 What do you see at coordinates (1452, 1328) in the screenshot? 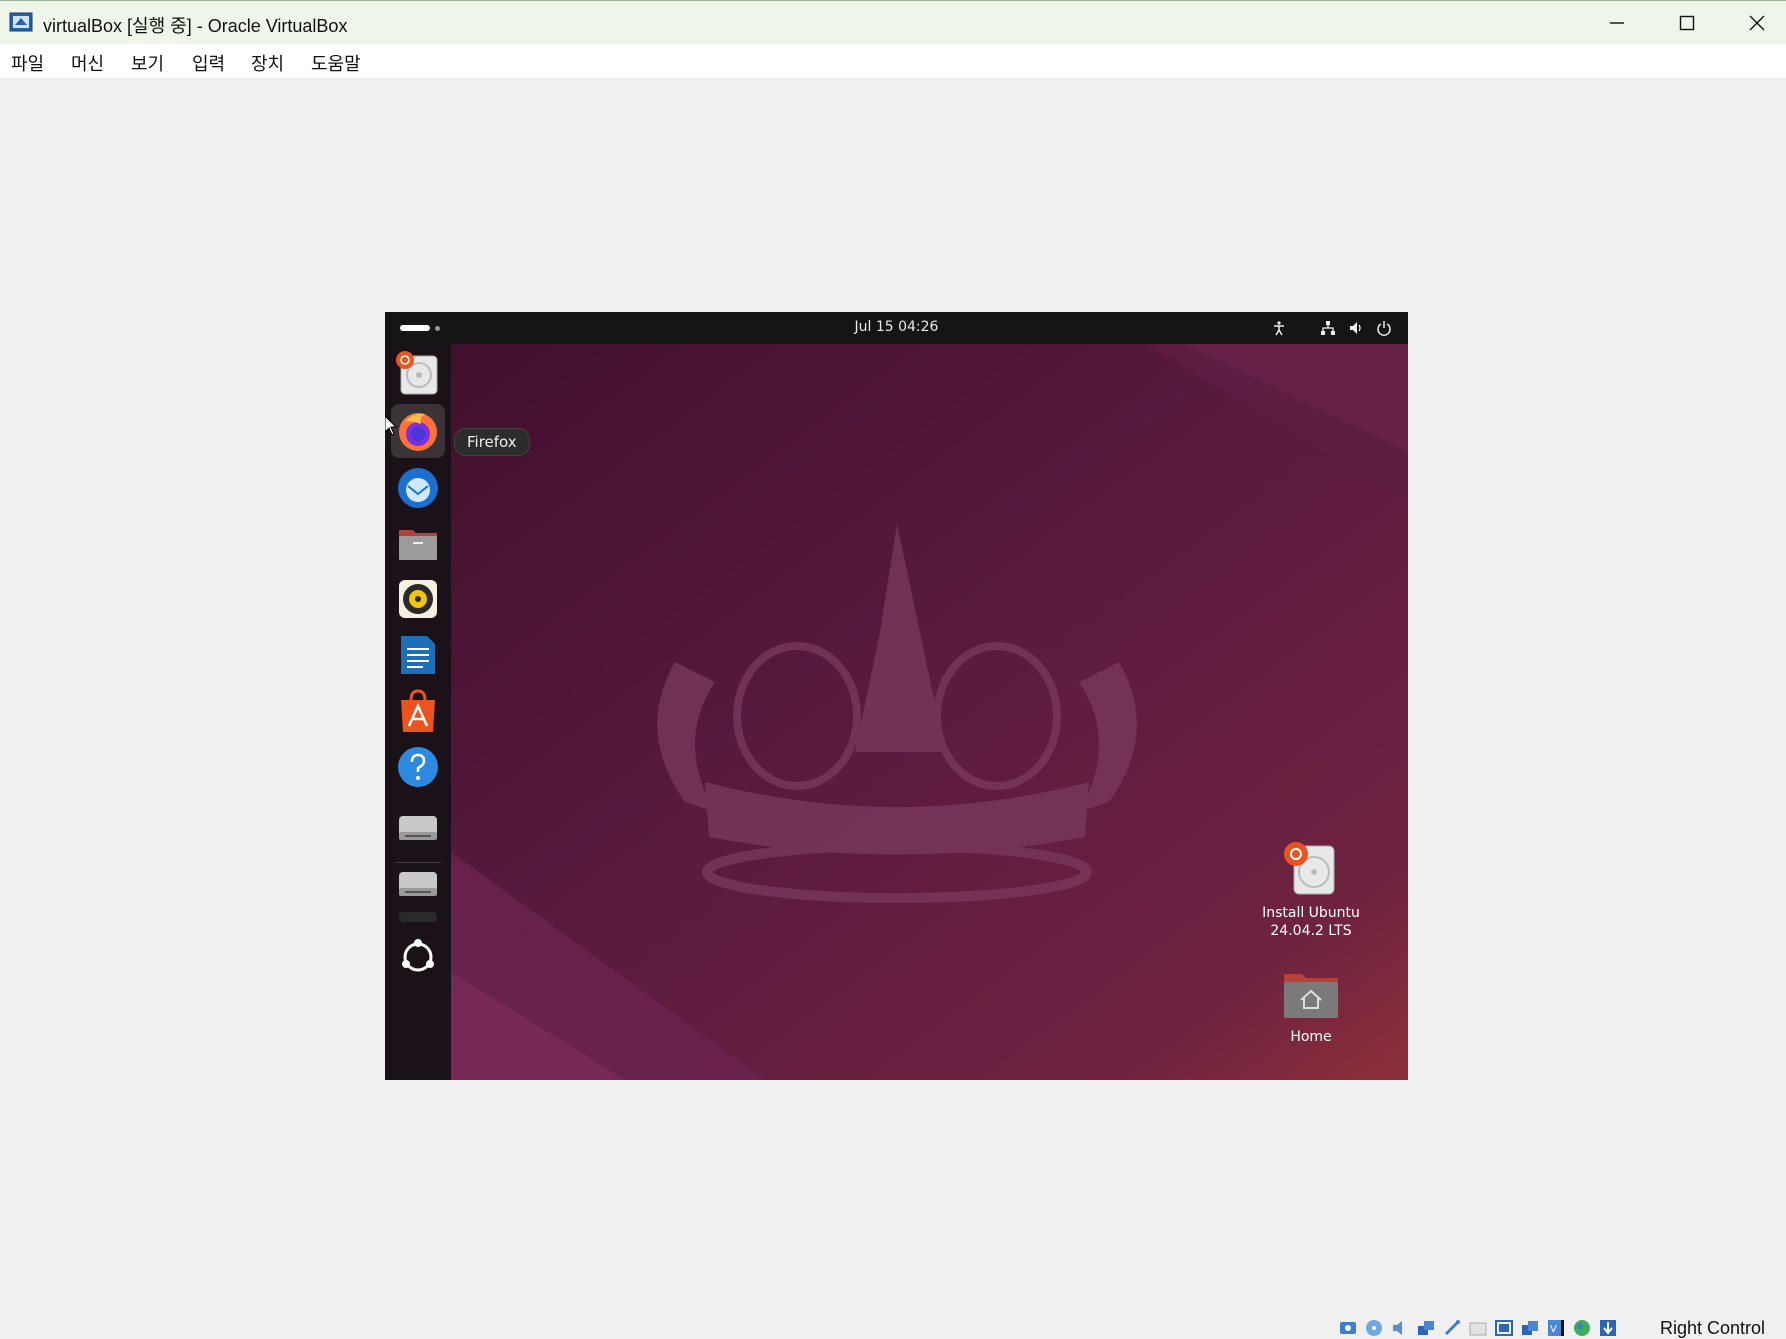
I see `usb-icon` at bounding box center [1452, 1328].